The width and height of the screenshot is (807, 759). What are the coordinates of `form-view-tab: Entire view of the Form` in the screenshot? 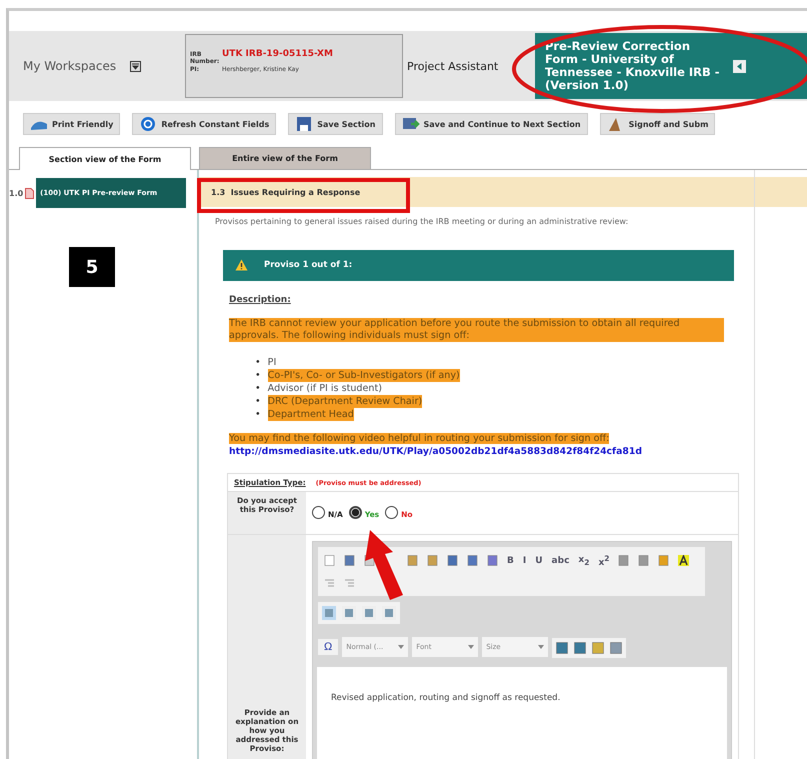 It's located at (285, 158).